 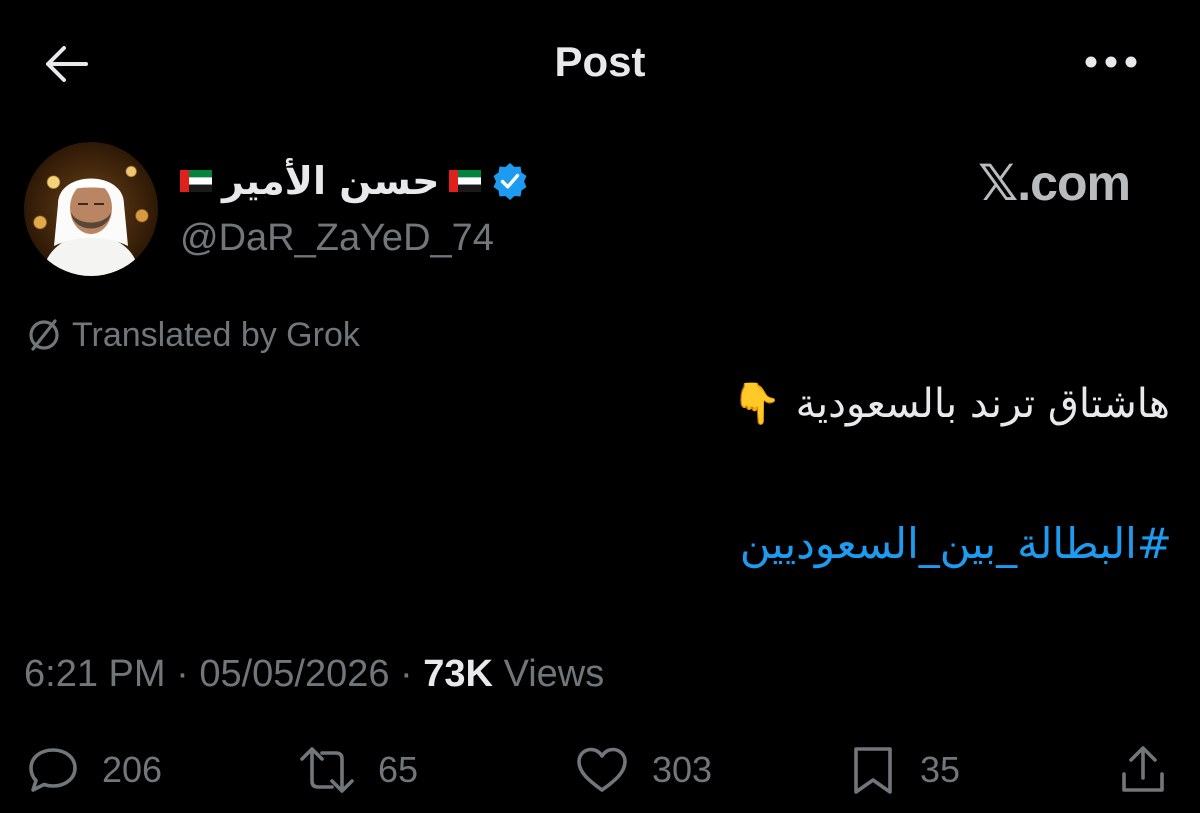 What do you see at coordinates (358, 770) in the screenshot?
I see `repost-button: 65` at bounding box center [358, 770].